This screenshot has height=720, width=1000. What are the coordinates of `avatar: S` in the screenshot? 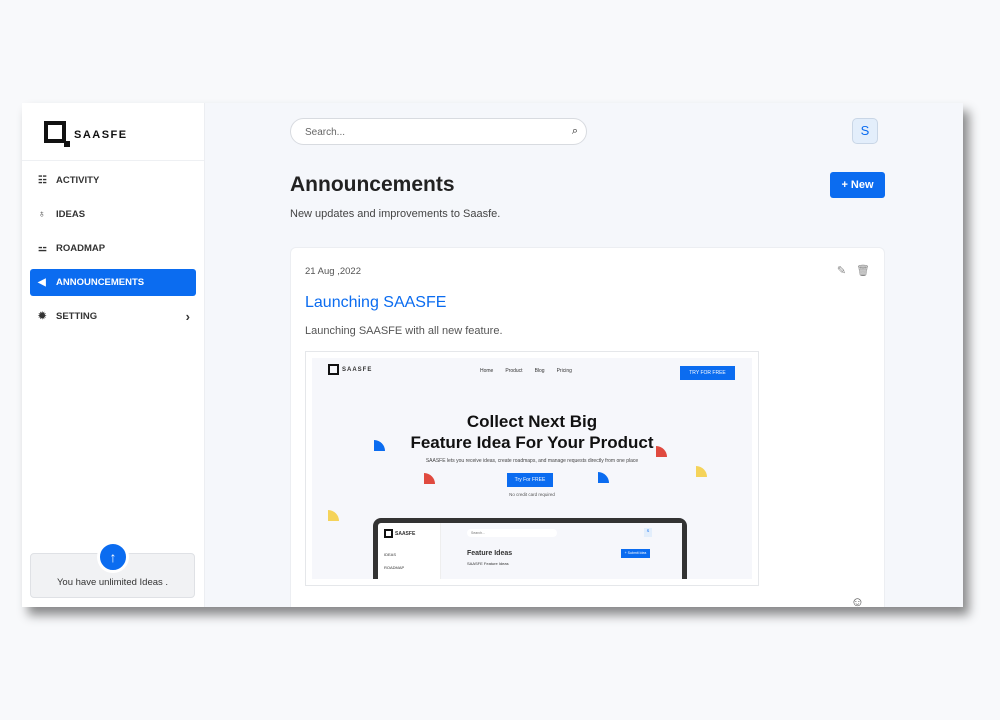 It's located at (865, 131).